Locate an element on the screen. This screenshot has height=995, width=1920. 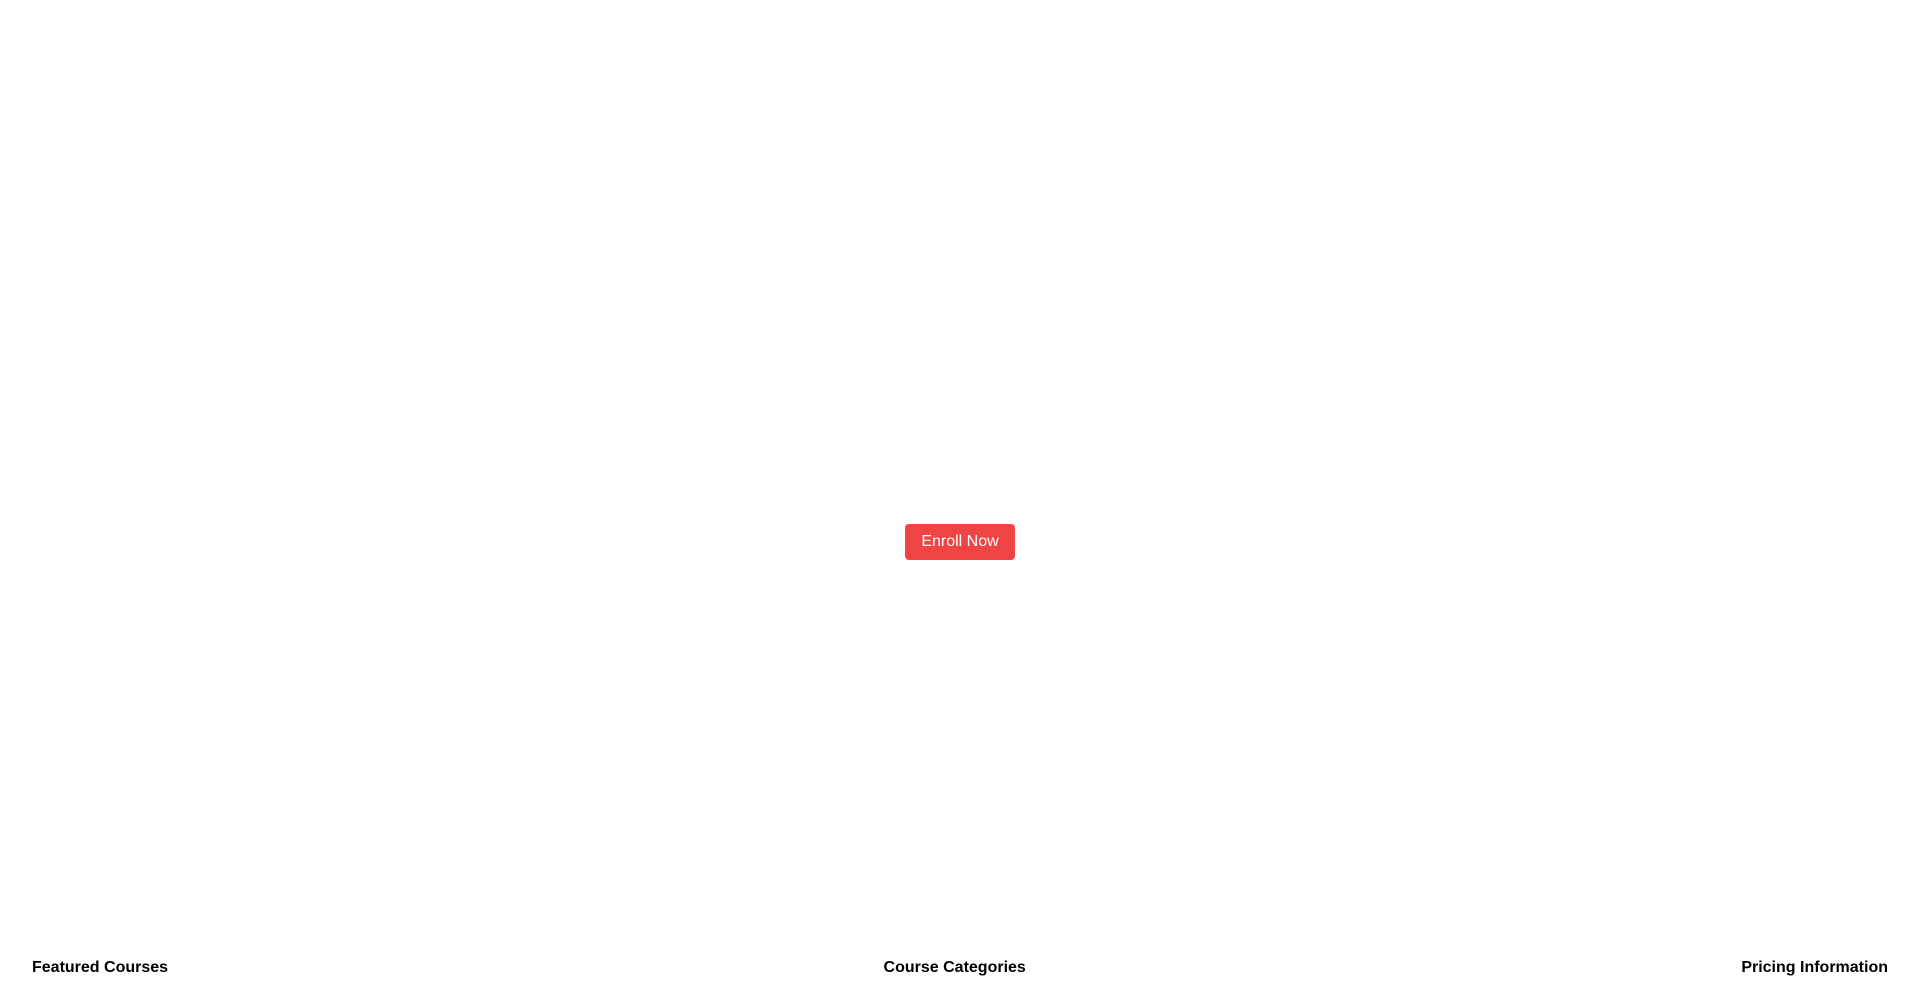
course-categories-heading: Course Categories is located at coordinates (954, 967).